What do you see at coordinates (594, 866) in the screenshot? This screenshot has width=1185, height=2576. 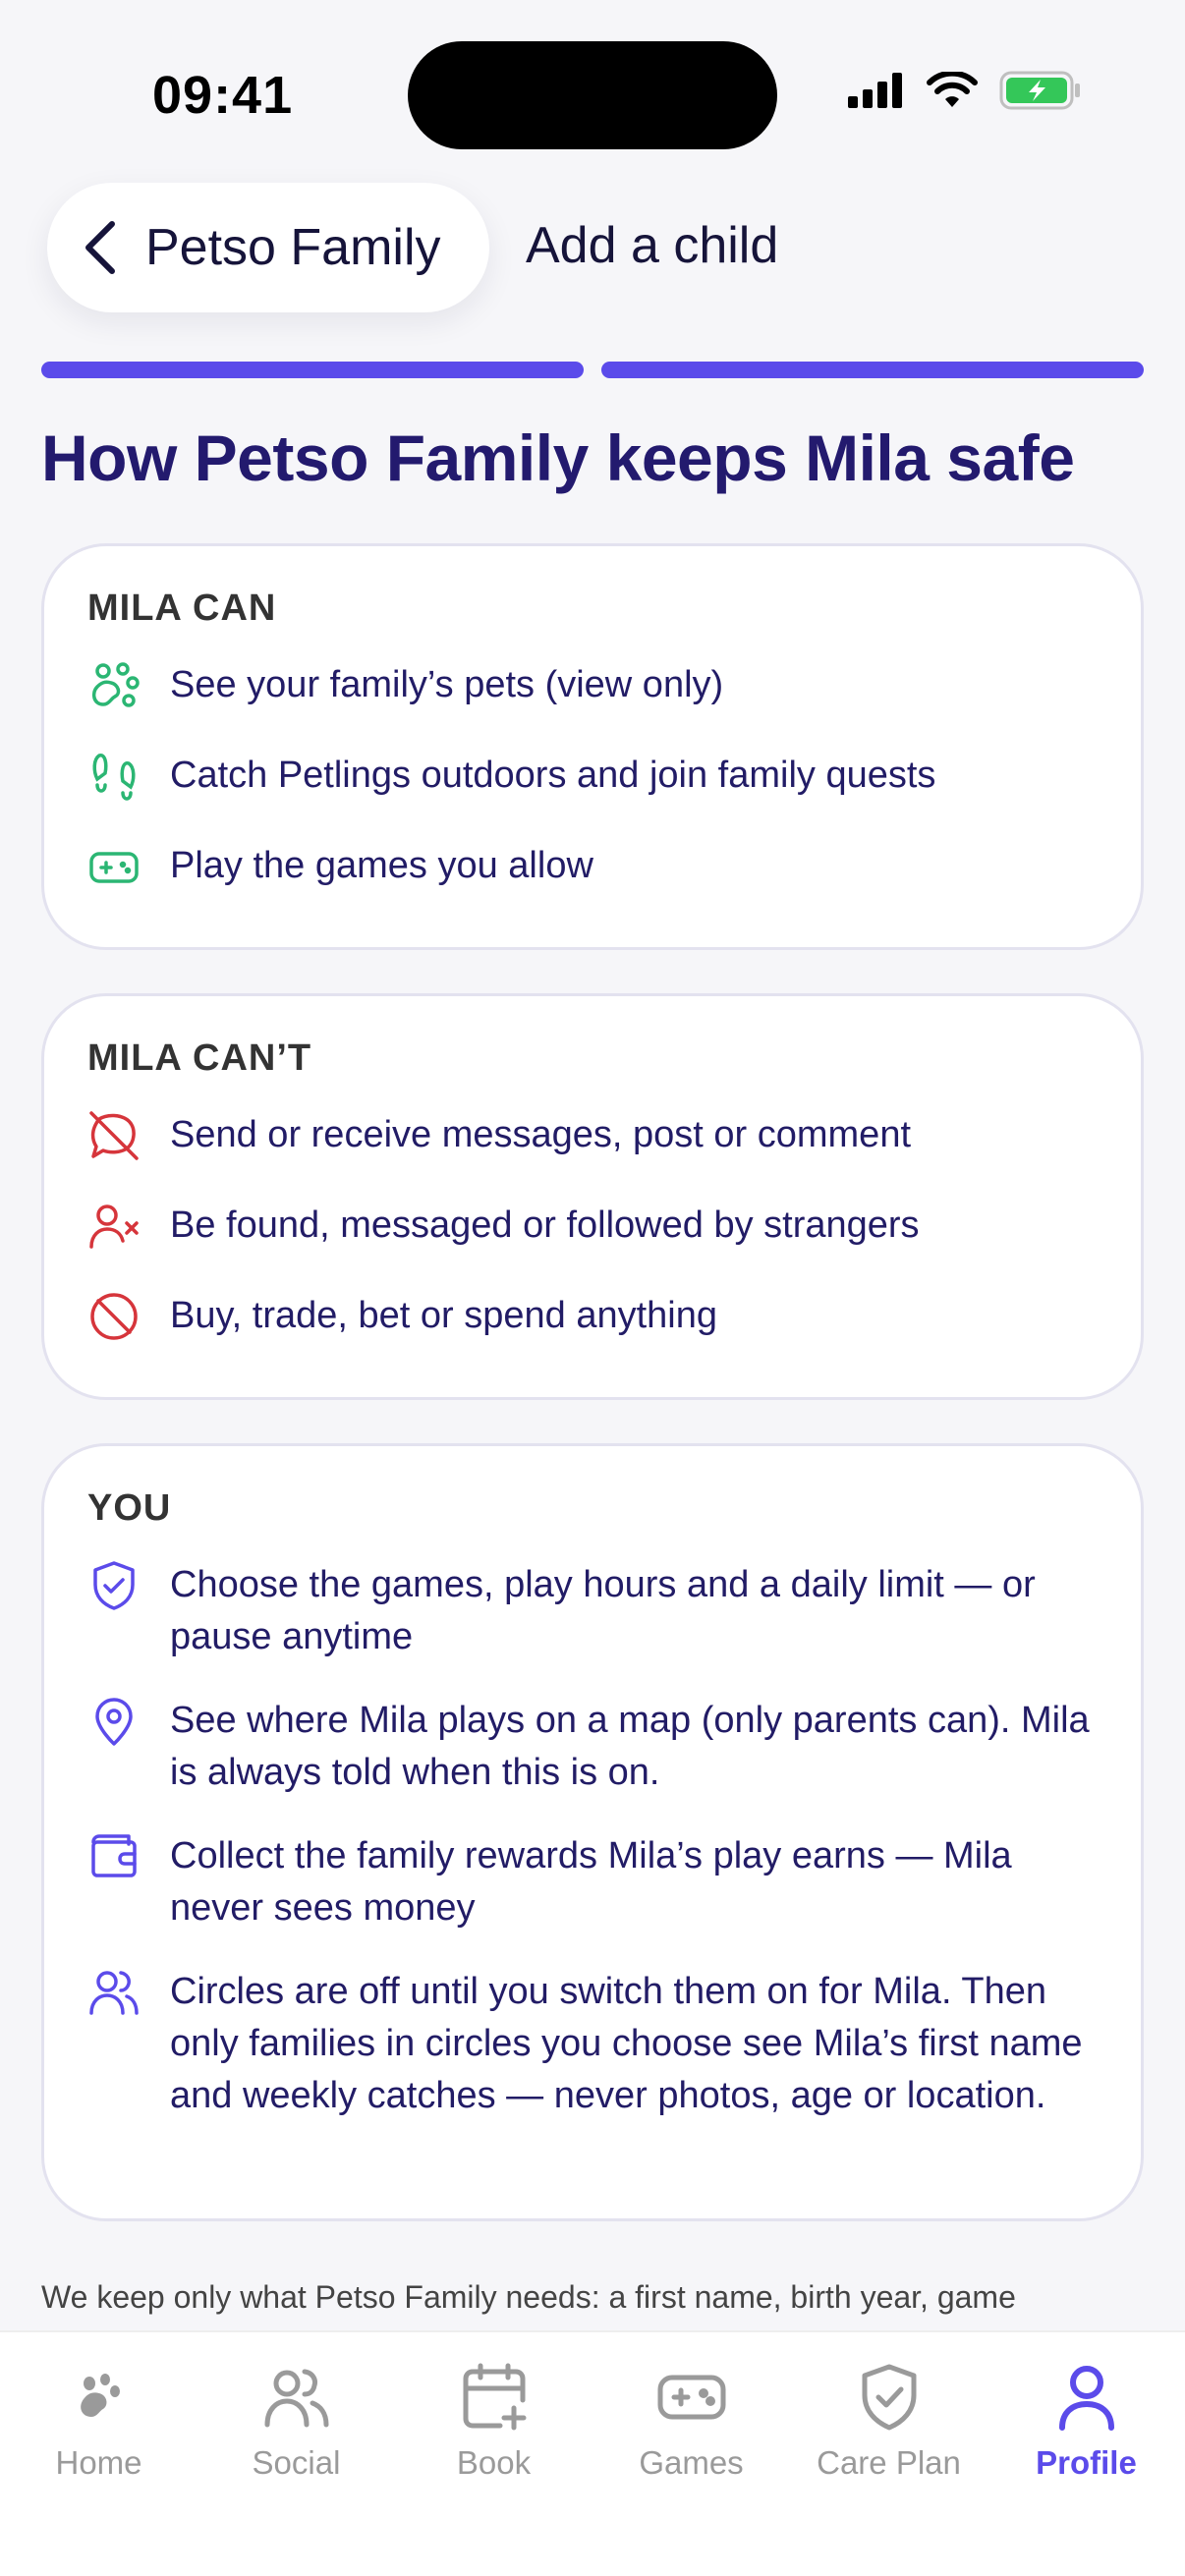 I see `list-item: Play the games you allow` at bounding box center [594, 866].